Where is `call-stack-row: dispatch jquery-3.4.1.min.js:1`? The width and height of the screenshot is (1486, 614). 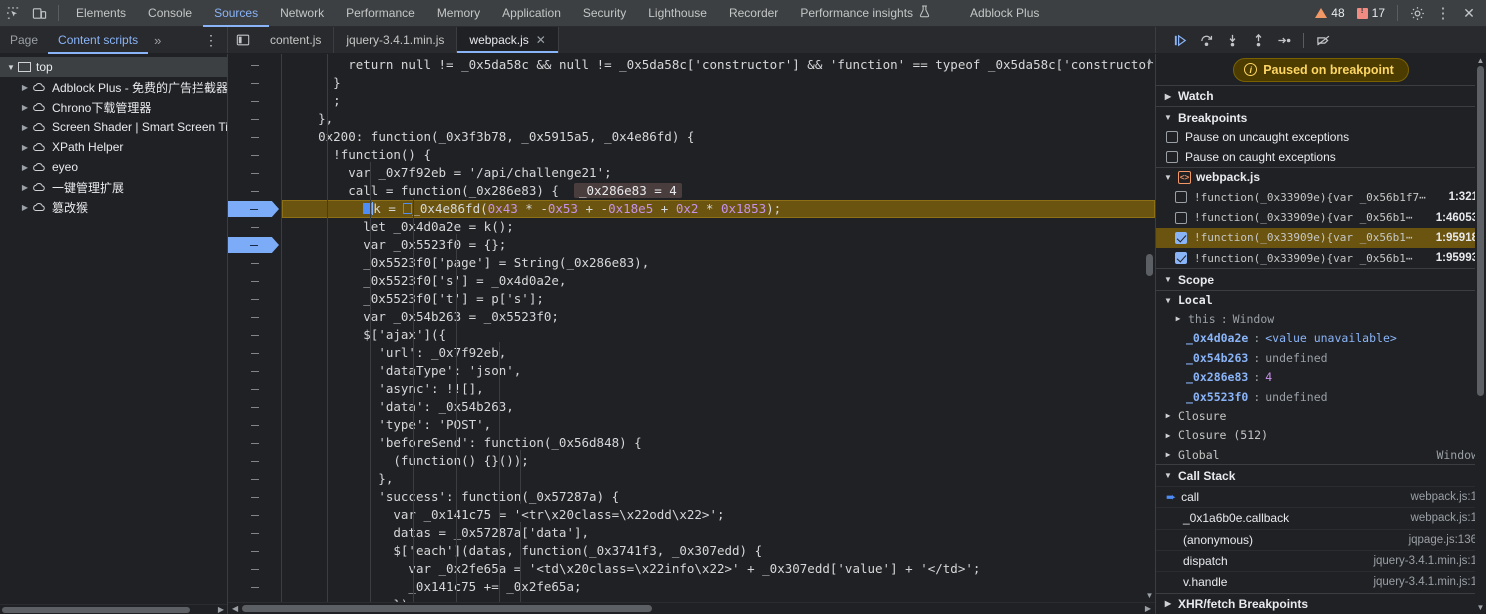 call-stack-row: dispatch jquery-3.4.1.min.js:1 is located at coordinates (1321, 560).